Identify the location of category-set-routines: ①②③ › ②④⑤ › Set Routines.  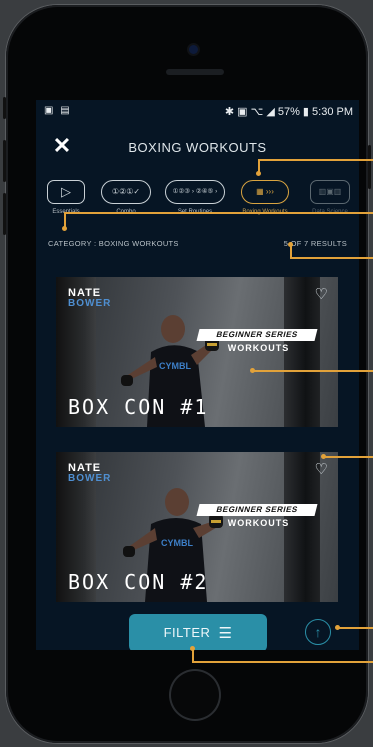
(195, 203).